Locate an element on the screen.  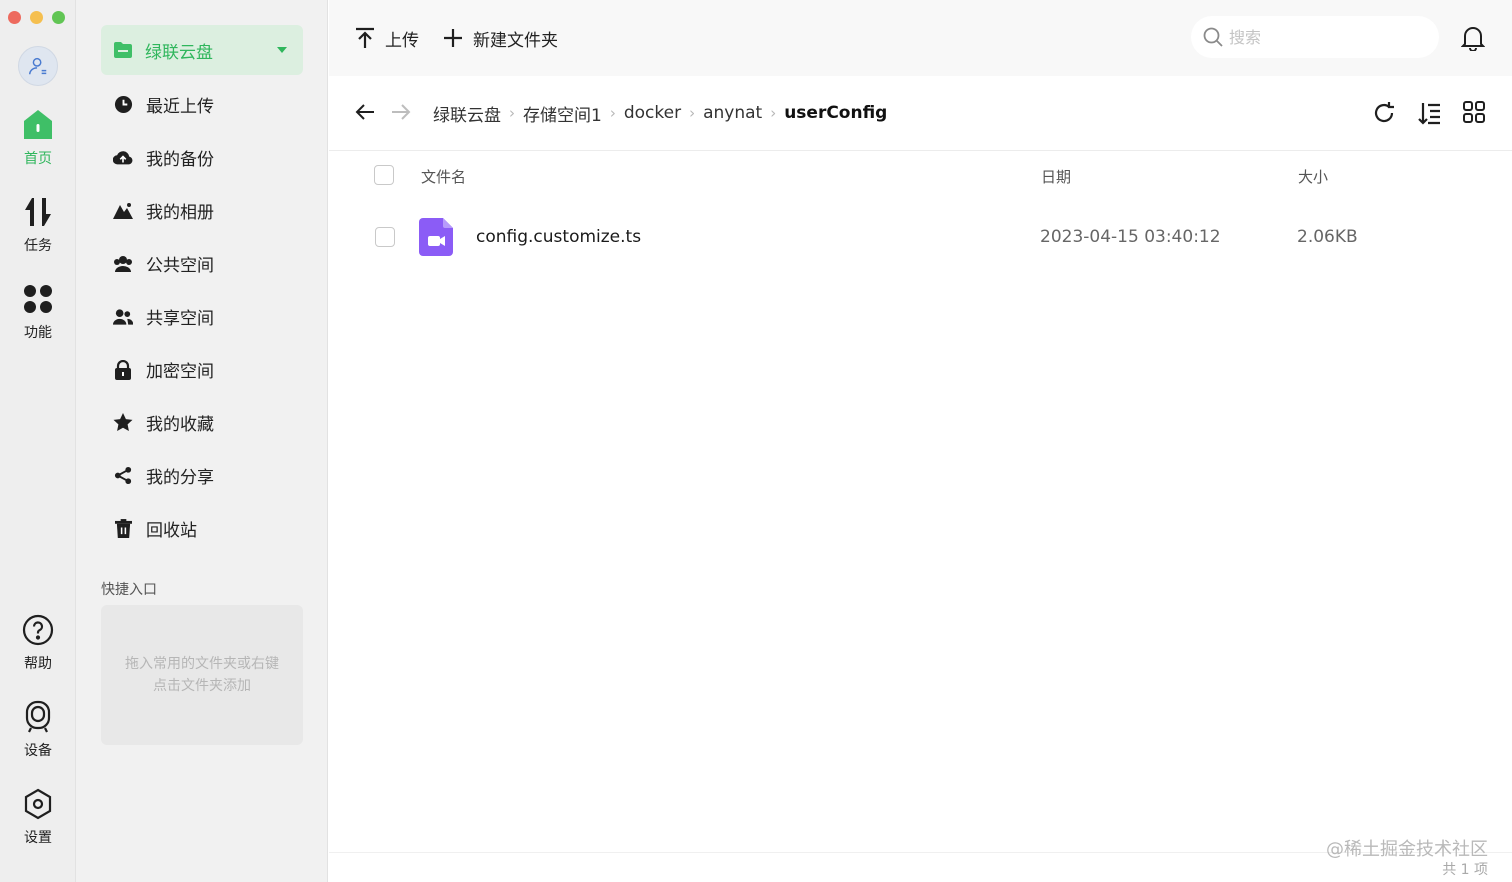
device-icon is located at coordinates (38, 717).